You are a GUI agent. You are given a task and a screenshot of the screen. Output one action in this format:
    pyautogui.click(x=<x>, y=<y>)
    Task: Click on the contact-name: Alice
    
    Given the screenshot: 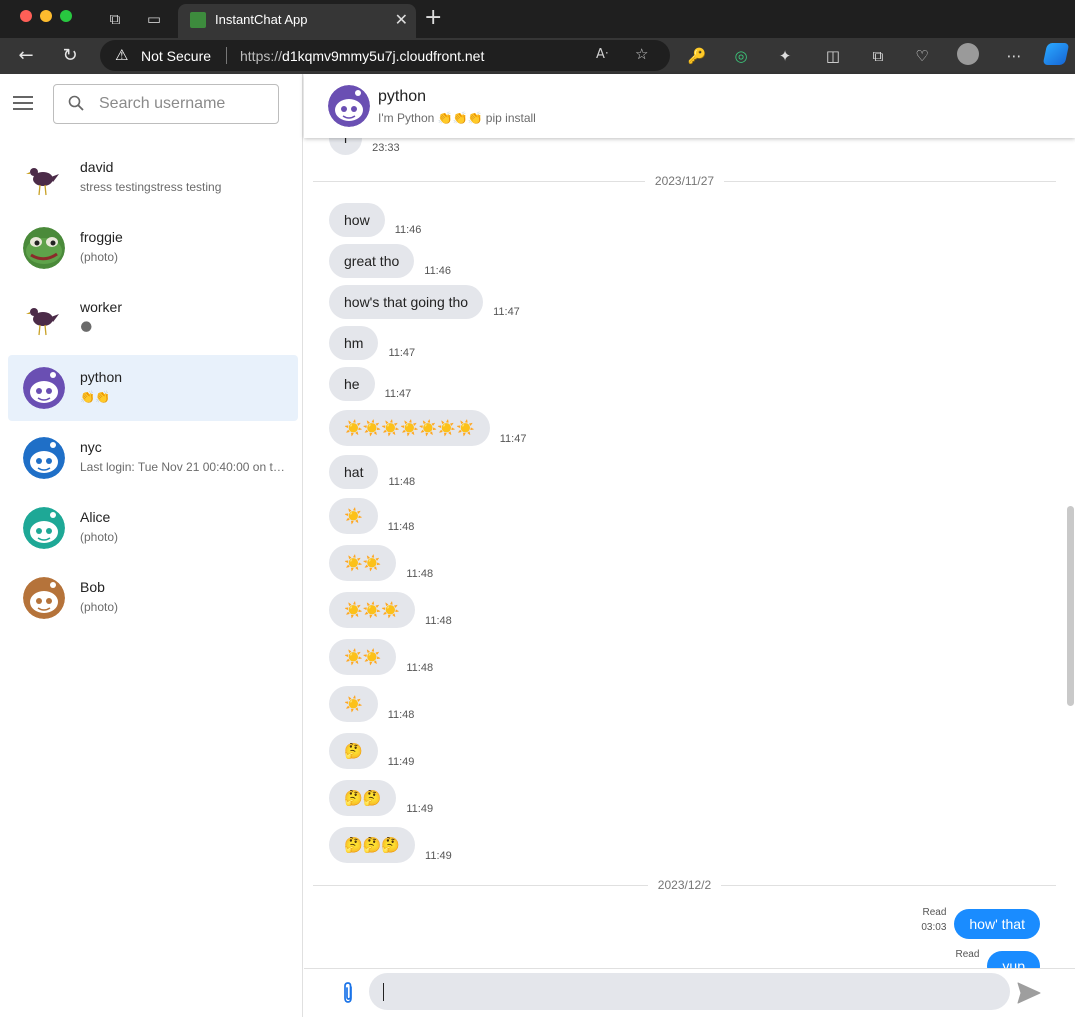 What is the action you would take?
    pyautogui.click(x=95, y=517)
    